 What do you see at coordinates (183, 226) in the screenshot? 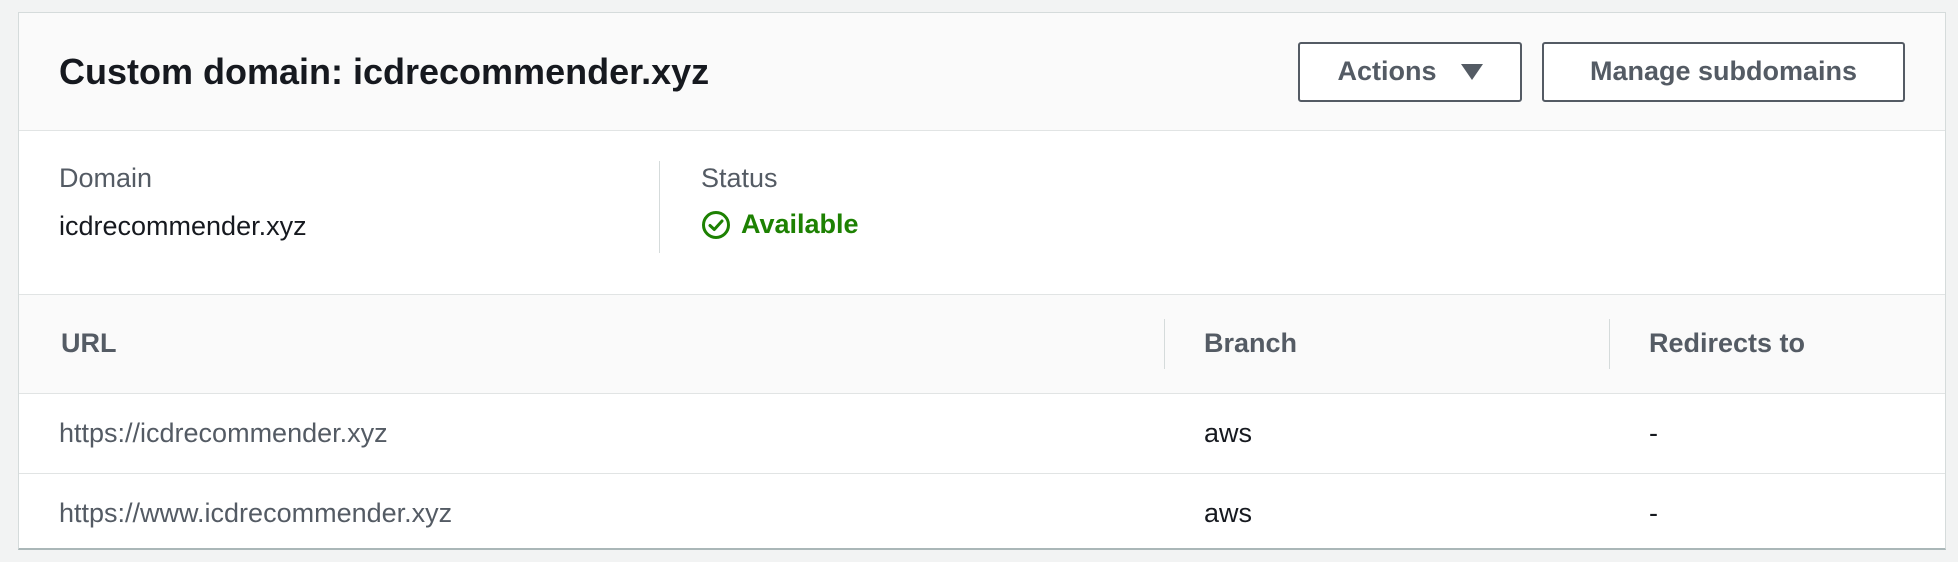
I see `domain-value: icdrecommender.xyz` at bounding box center [183, 226].